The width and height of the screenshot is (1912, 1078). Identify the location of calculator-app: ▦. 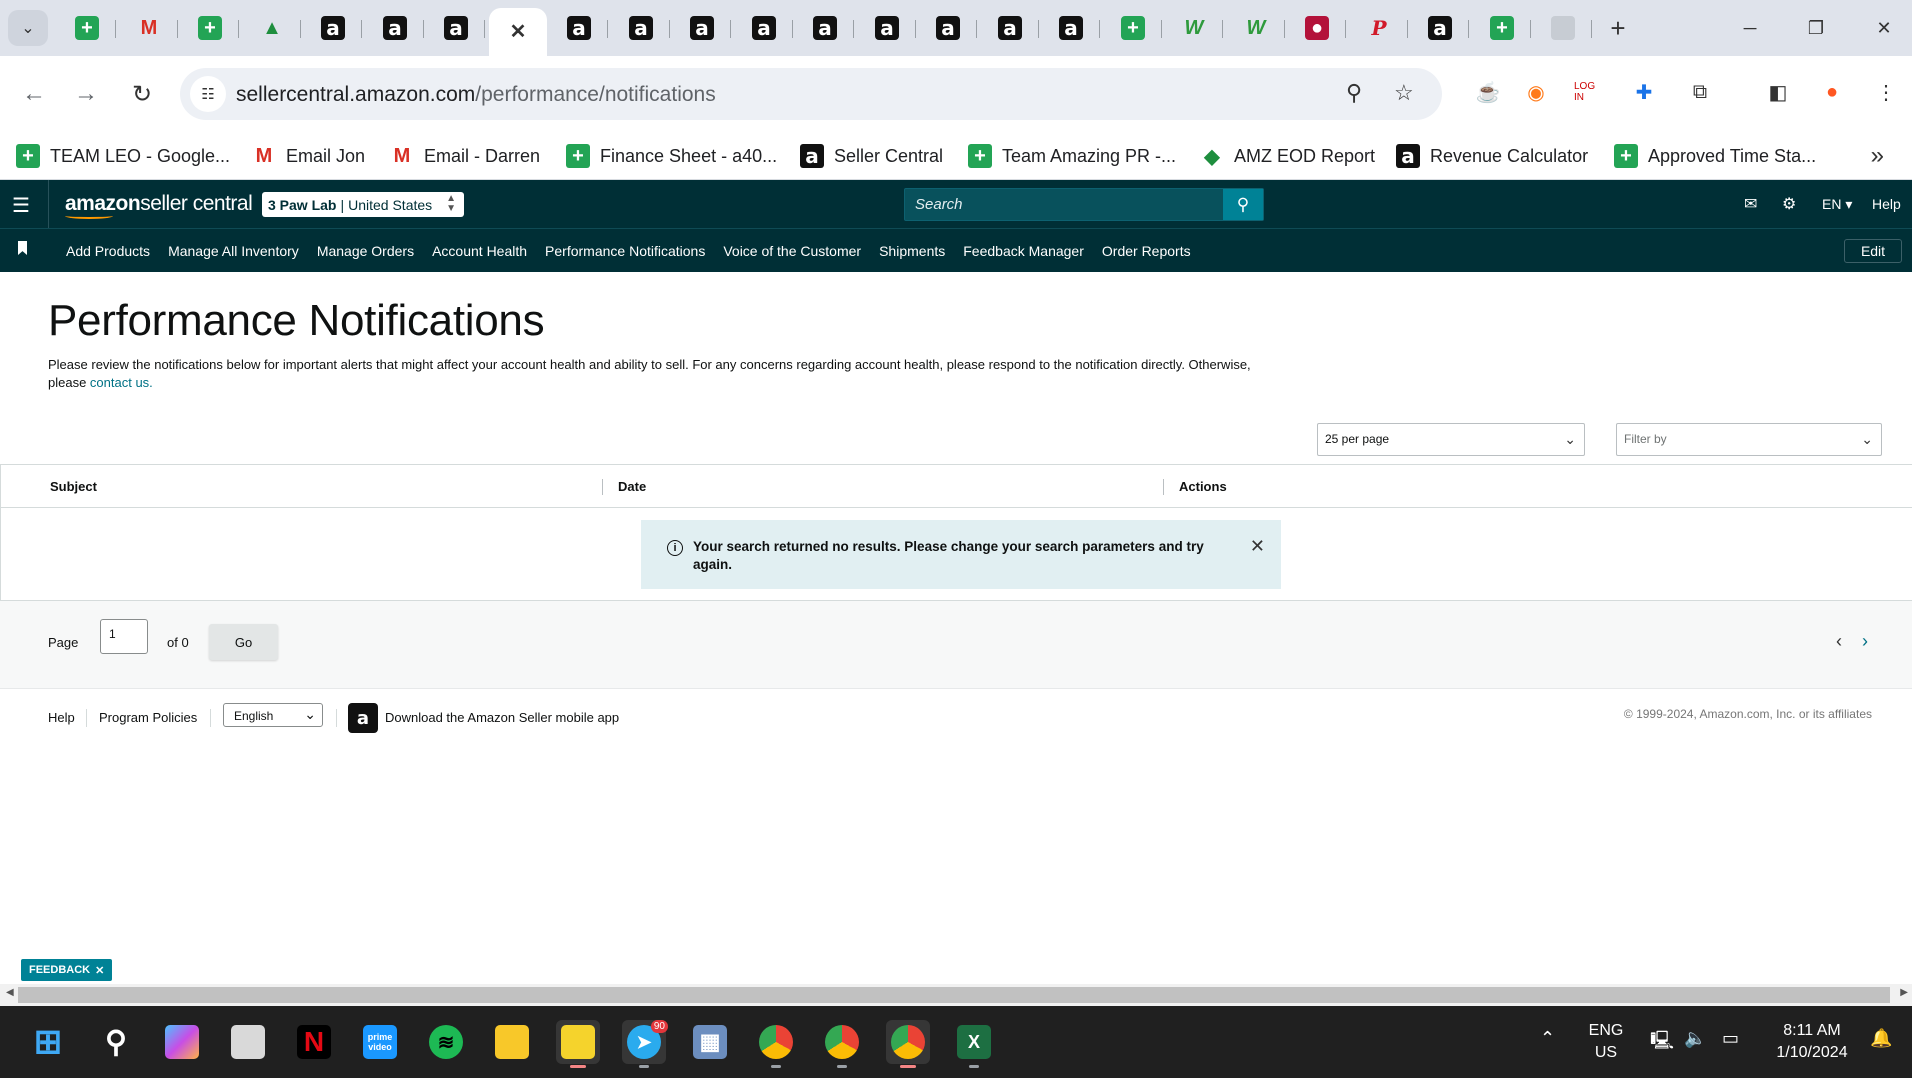
(710, 1042).